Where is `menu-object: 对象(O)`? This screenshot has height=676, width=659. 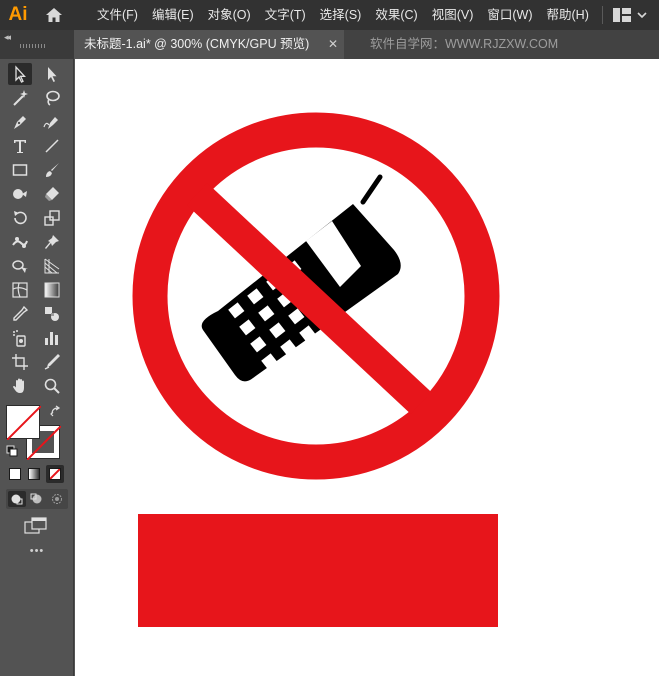
menu-object: 对象(O) is located at coordinates (229, 15).